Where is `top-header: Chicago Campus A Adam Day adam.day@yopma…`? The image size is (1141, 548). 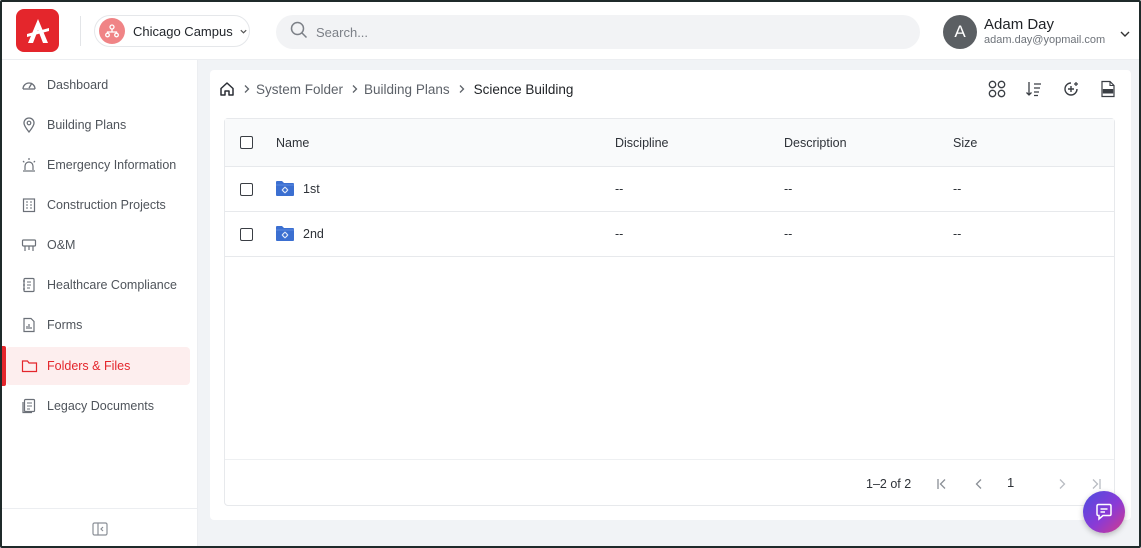 top-header: Chicago Campus A Adam Day adam.day@yopma… is located at coordinates (570, 31).